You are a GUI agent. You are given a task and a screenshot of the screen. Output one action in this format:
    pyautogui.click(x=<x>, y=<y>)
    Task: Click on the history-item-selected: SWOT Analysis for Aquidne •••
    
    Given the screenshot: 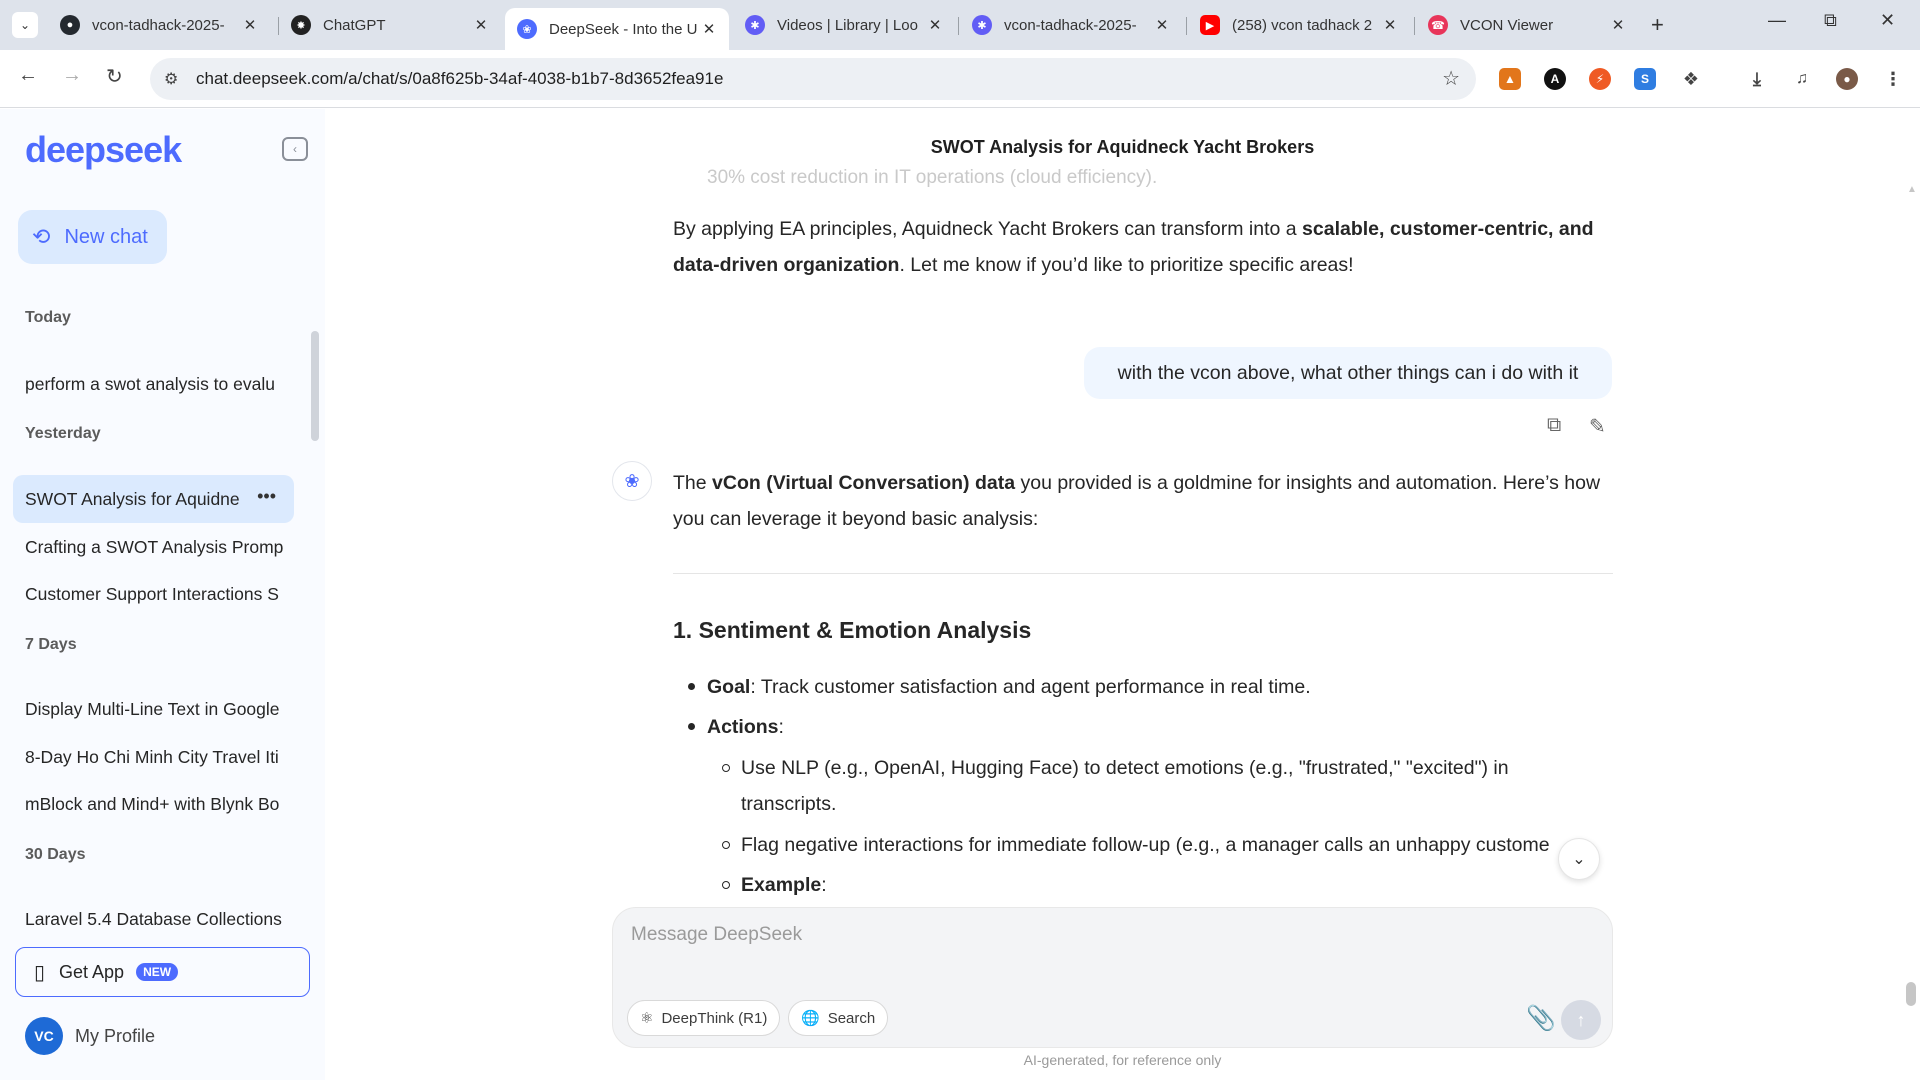 What is the action you would take?
    pyautogui.click(x=153, y=499)
    